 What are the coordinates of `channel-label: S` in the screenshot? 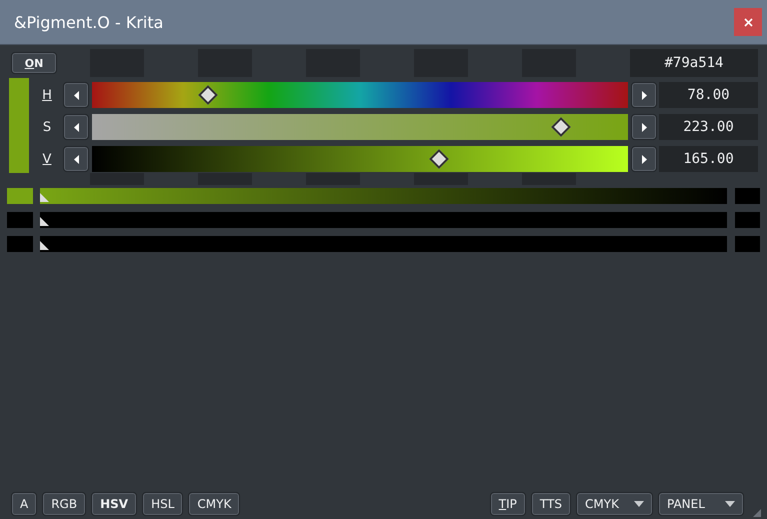 It's located at (47, 127).